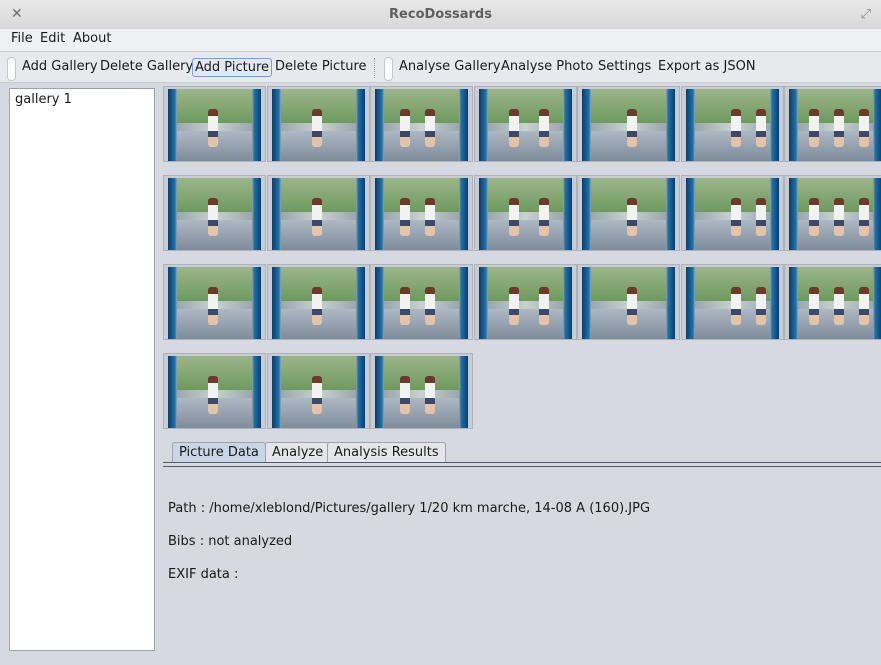  Describe the element at coordinates (22, 38) in the screenshot. I see `menu-file: File` at that location.